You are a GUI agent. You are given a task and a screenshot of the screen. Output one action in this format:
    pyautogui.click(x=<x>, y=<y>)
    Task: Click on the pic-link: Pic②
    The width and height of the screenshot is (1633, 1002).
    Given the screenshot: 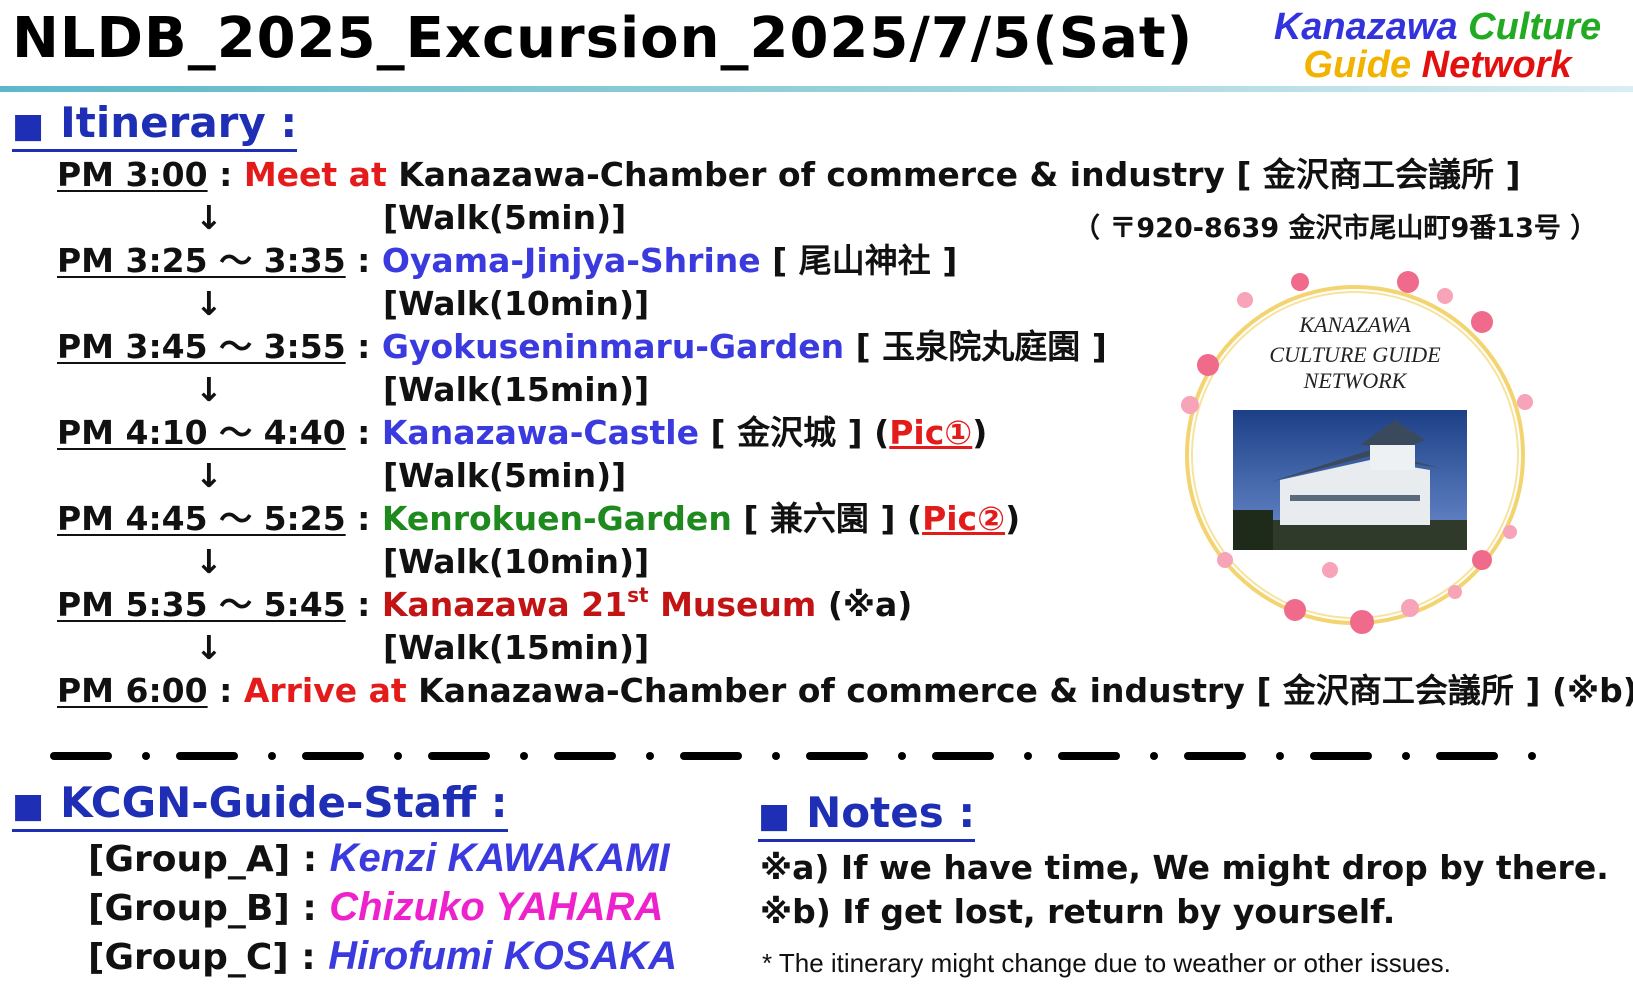 What is the action you would take?
    pyautogui.click(x=963, y=518)
    